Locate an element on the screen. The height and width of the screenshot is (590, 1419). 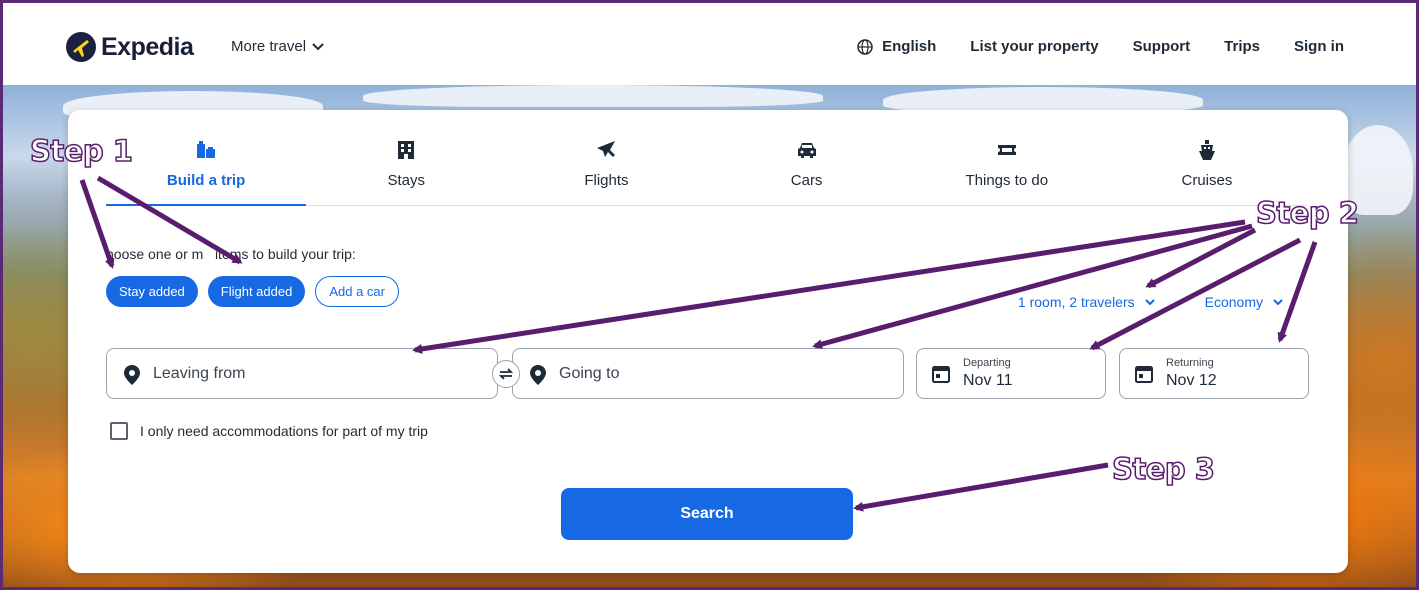
search-button: Search is located at coordinates (707, 514).